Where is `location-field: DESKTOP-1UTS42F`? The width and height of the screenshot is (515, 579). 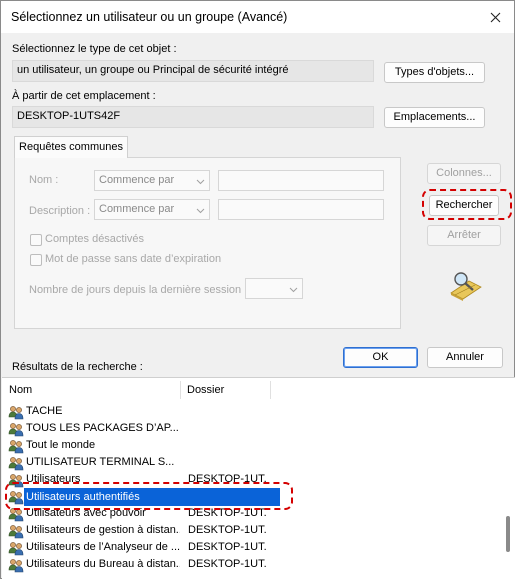 location-field: DESKTOP-1UTS42F is located at coordinates (193, 117).